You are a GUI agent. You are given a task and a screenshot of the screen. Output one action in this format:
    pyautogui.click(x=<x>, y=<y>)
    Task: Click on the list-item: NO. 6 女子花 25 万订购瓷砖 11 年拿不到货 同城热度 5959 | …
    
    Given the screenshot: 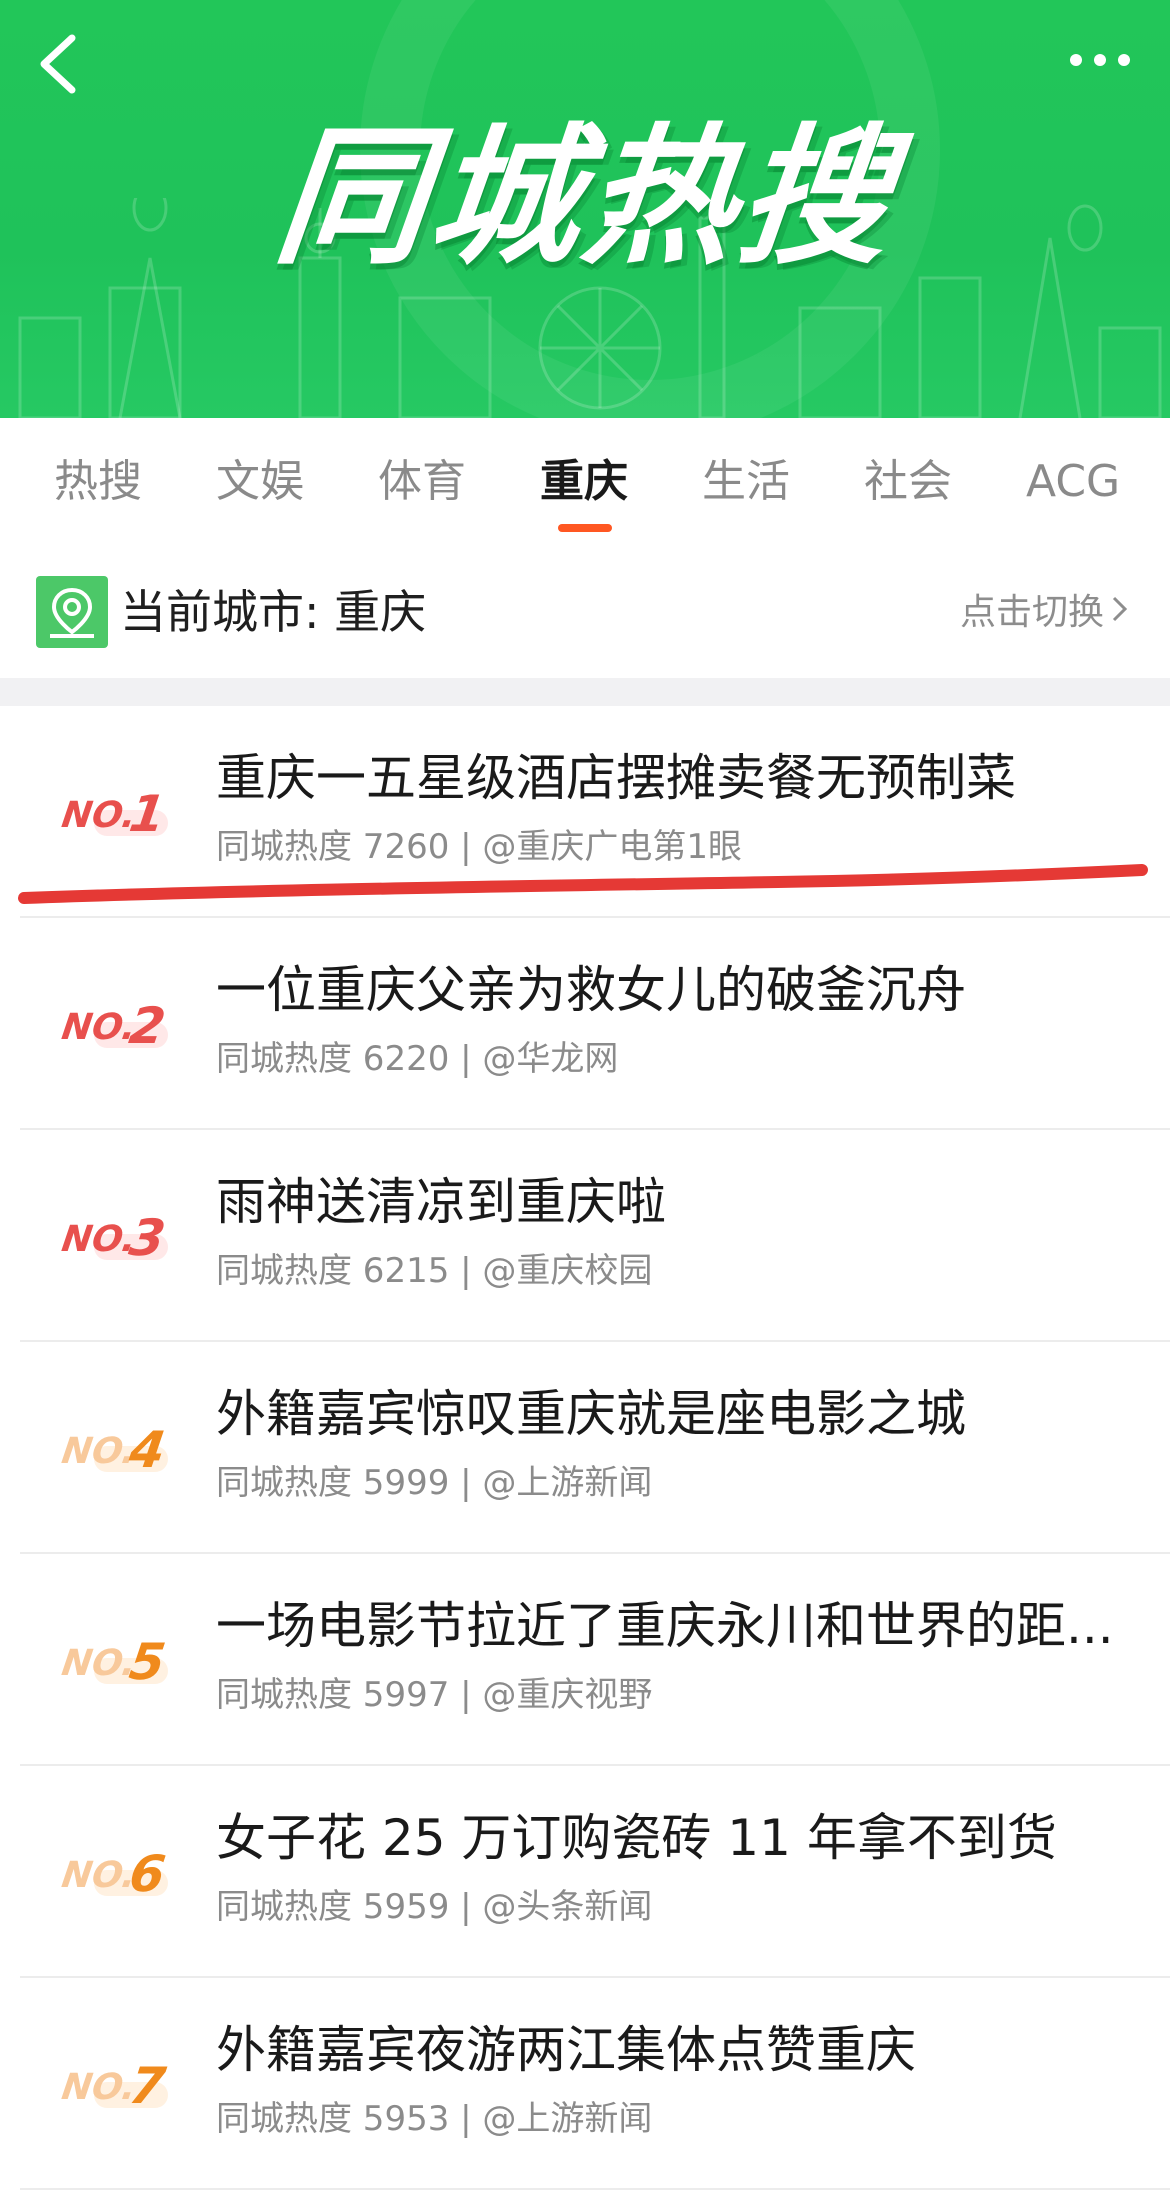 What is the action you would take?
    pyautogui.click(x=585, y=1872)
    